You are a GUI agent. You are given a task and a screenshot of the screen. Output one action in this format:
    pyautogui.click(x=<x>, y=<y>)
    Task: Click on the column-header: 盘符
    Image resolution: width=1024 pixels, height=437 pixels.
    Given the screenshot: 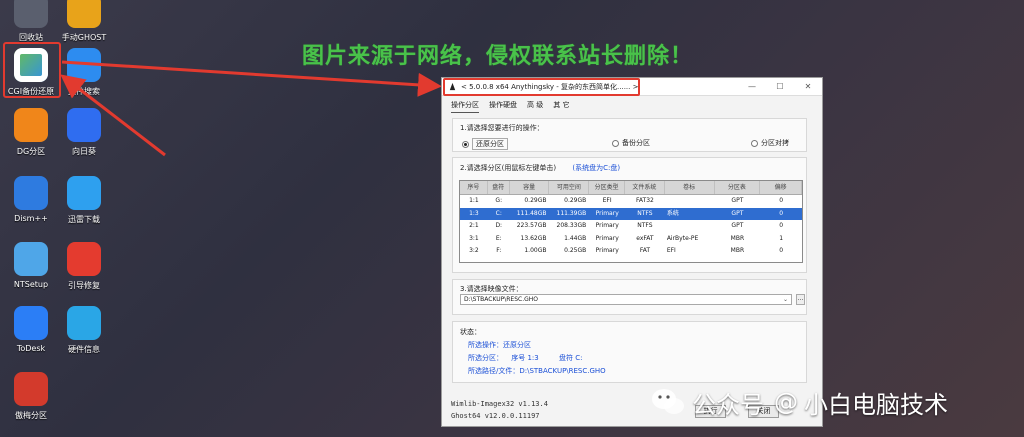 What is the action you would take?
    pyautogui.click(x=499, y=187)
    